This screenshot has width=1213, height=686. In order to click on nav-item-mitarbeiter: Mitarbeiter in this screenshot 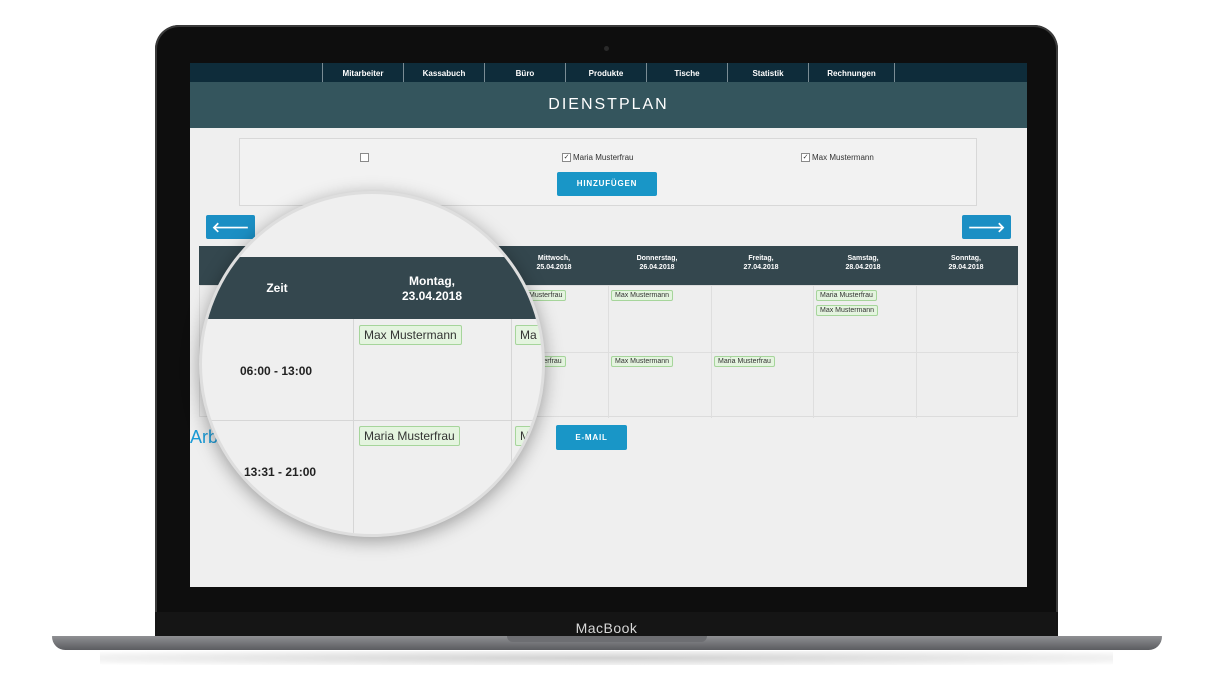, I will do `click(362, 72)`.